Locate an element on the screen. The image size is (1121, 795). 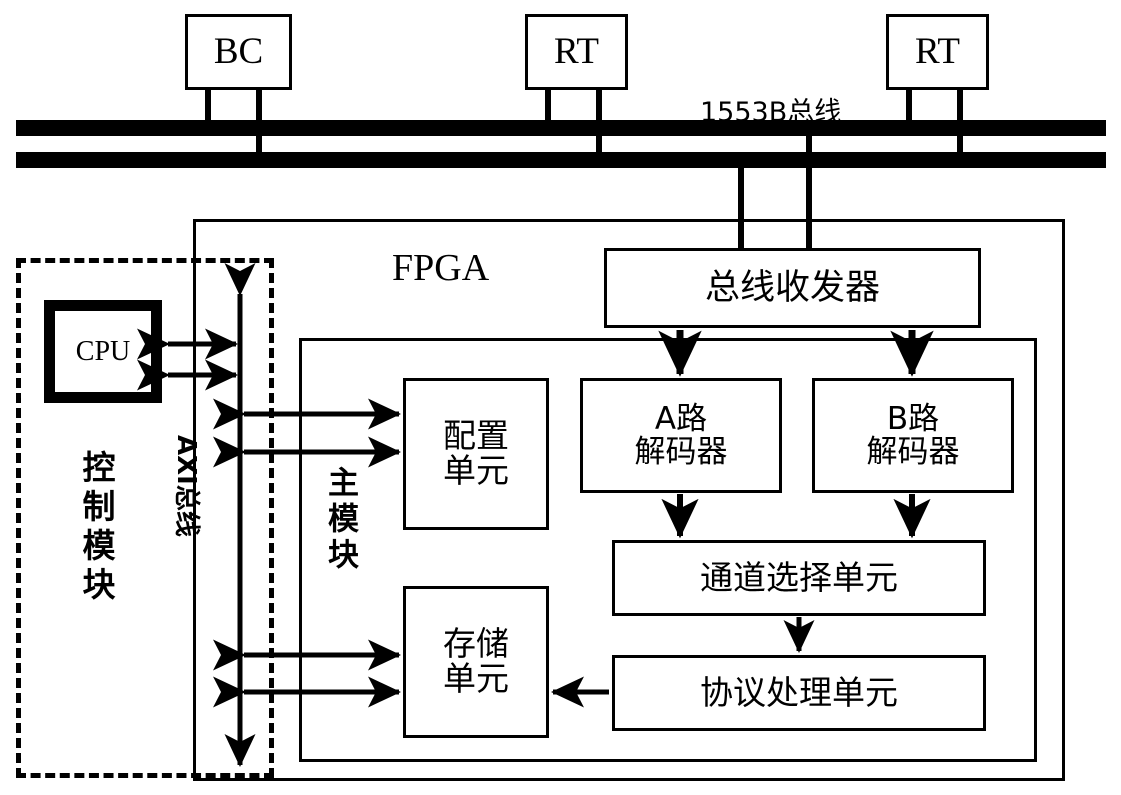
block-label-line1: 配置 is located at coordinates (476, 436).